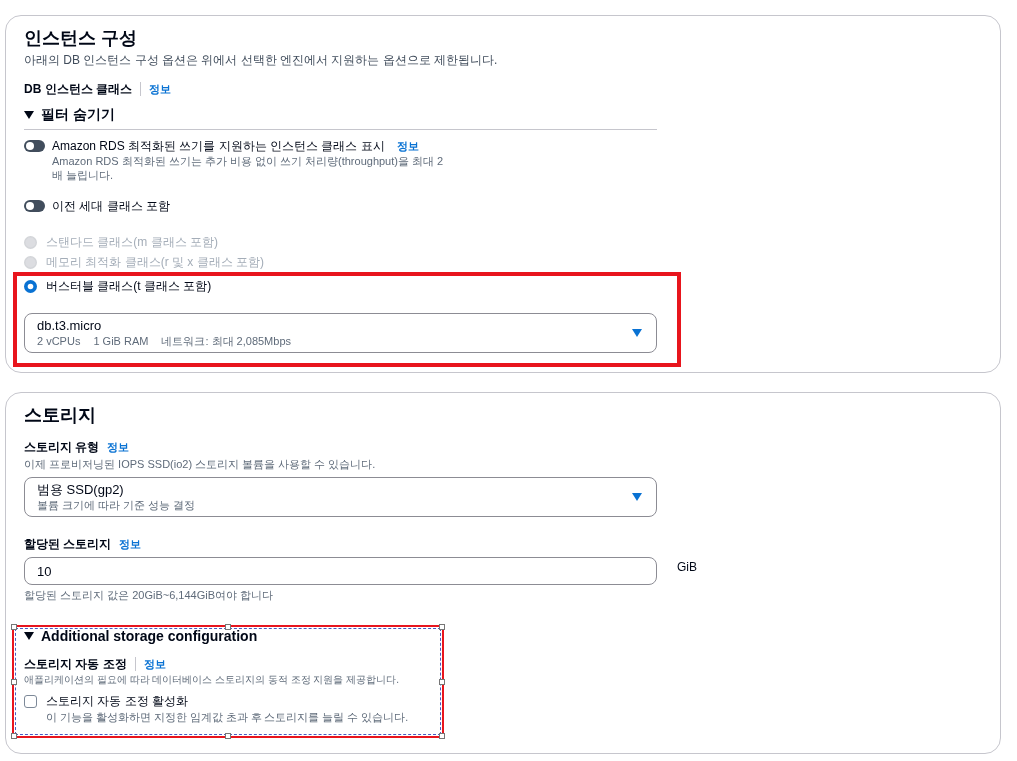 This screenshot has height=761, width=1017. I want to click on field-label: DB 인스턴스 클래스, so click(78, 89).